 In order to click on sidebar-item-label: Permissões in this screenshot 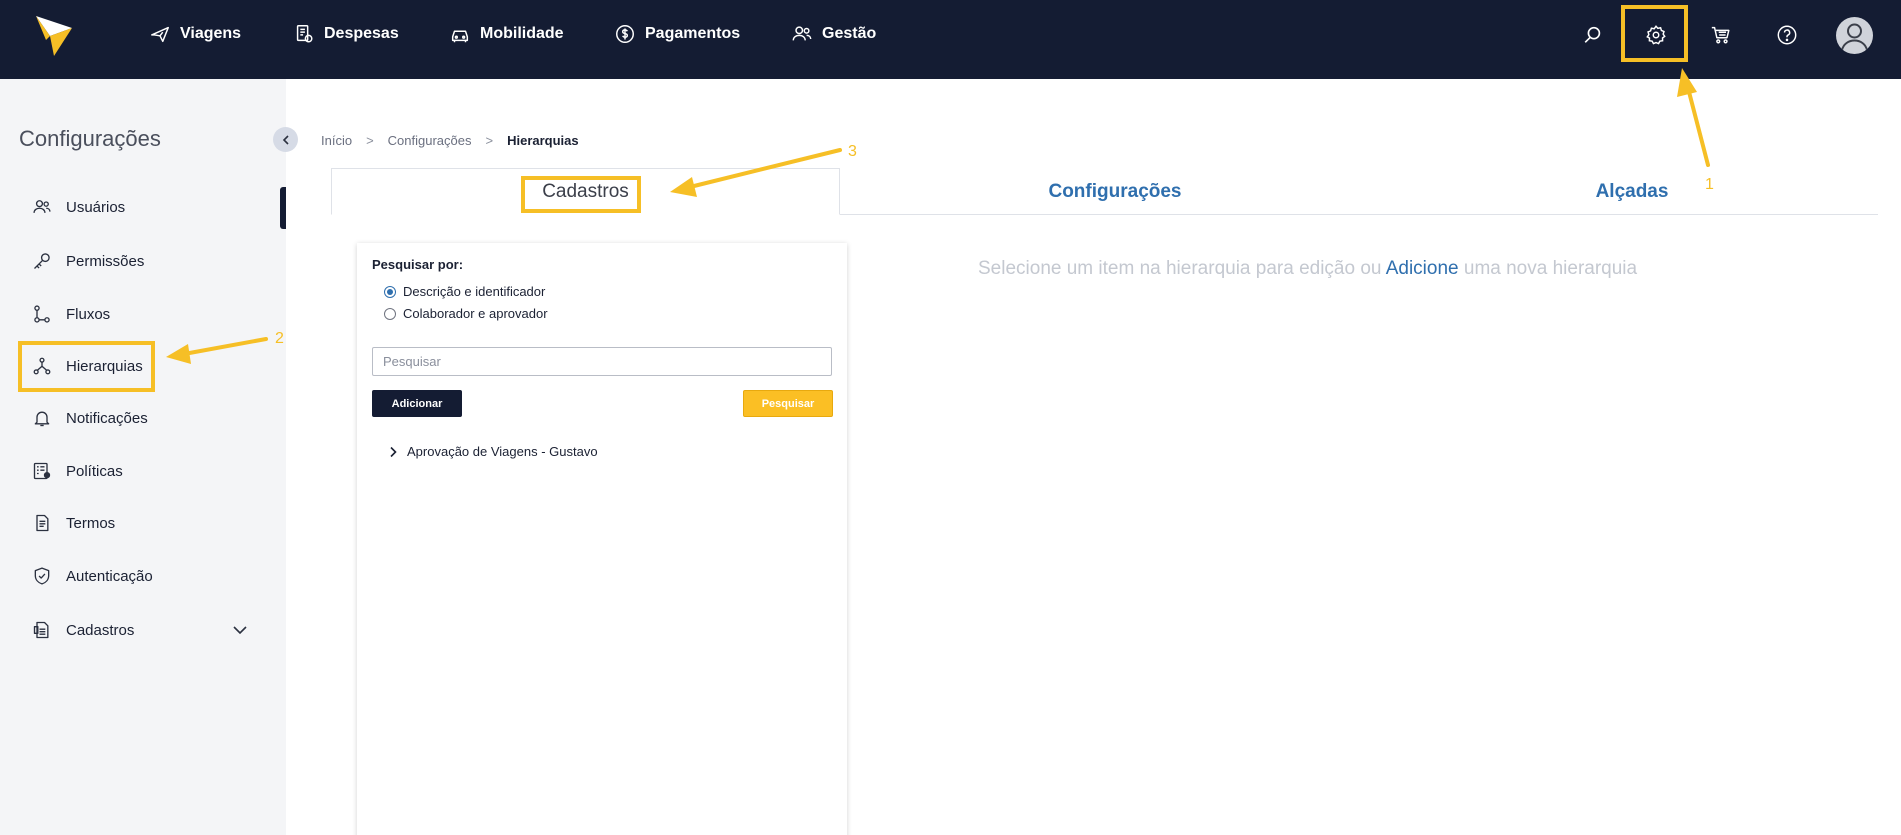, I will do `click(105, 261)`.